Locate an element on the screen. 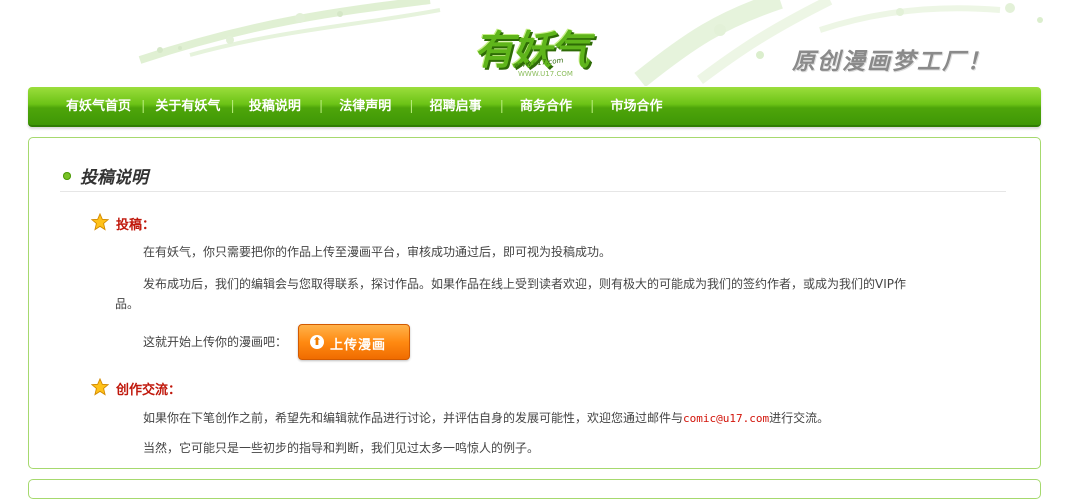  upload-comic-button: ⬆ 上传漫画 is located at coordinates (354, 342).